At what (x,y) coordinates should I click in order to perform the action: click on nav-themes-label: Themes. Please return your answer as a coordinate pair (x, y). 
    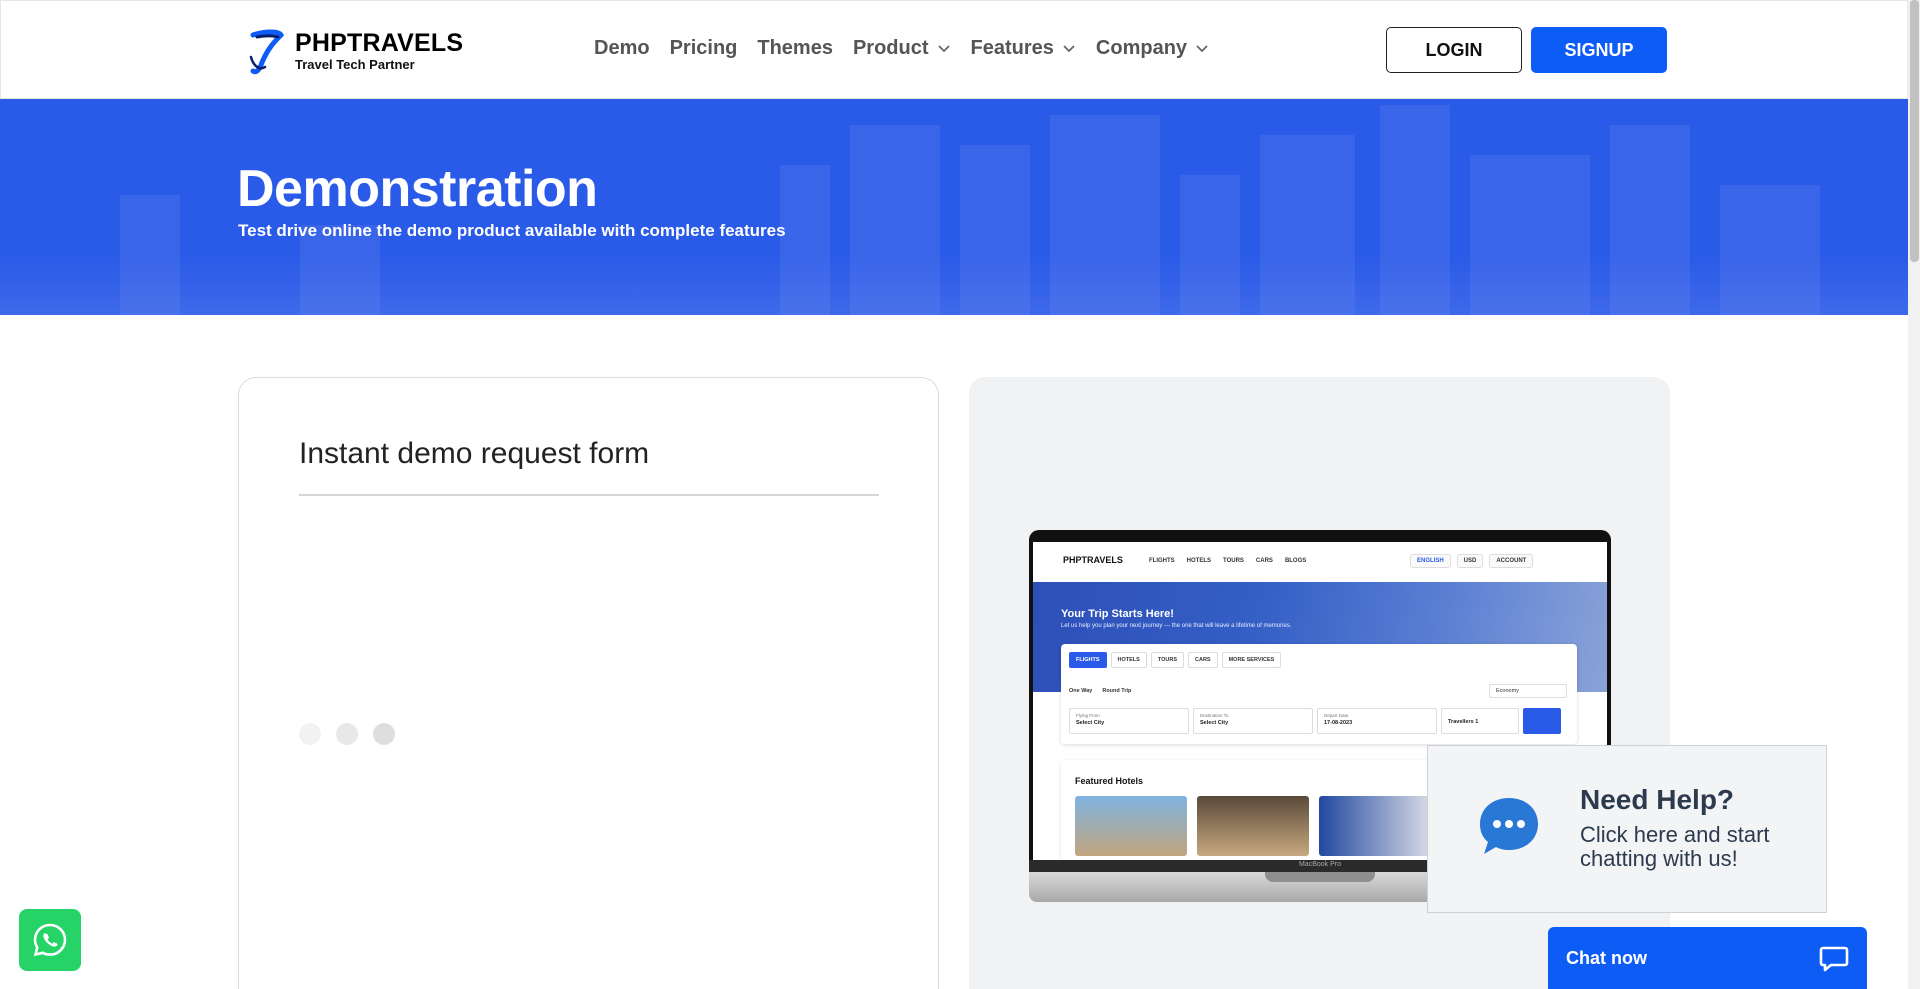
    Looking at the image, I should click on (795, 48).